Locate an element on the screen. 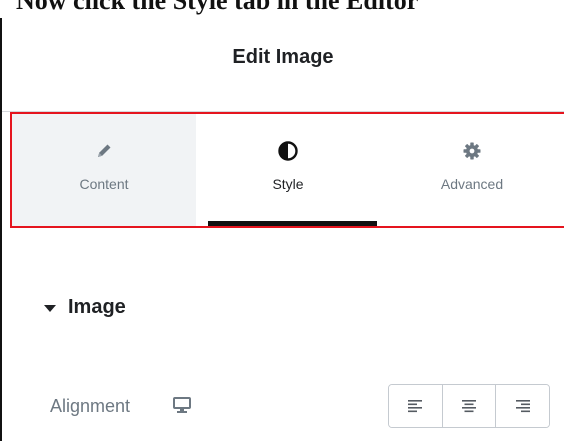 The width and height of the screenshot is (564, 441). align-center-button is located at coordinates (468, 406).